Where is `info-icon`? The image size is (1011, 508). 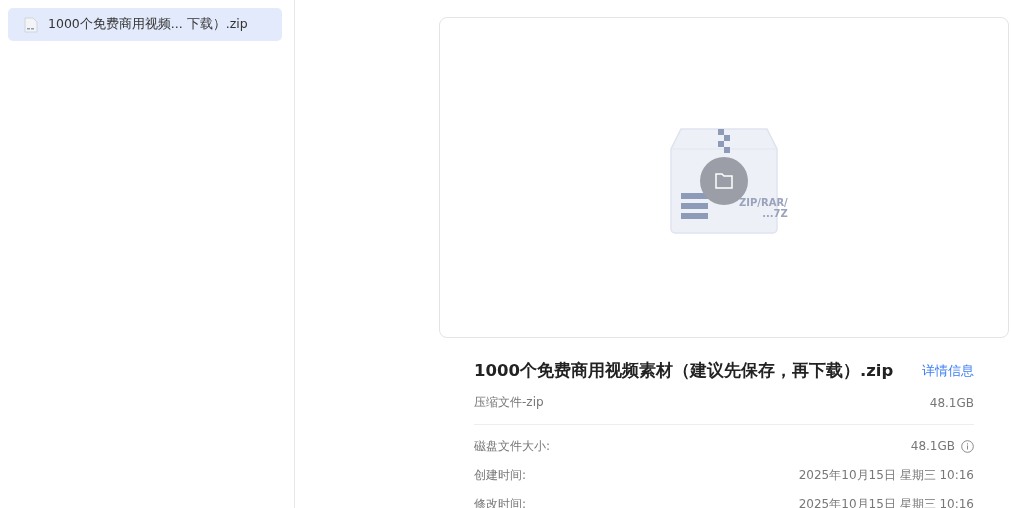
info-icon is located at coordinates (967, 446).